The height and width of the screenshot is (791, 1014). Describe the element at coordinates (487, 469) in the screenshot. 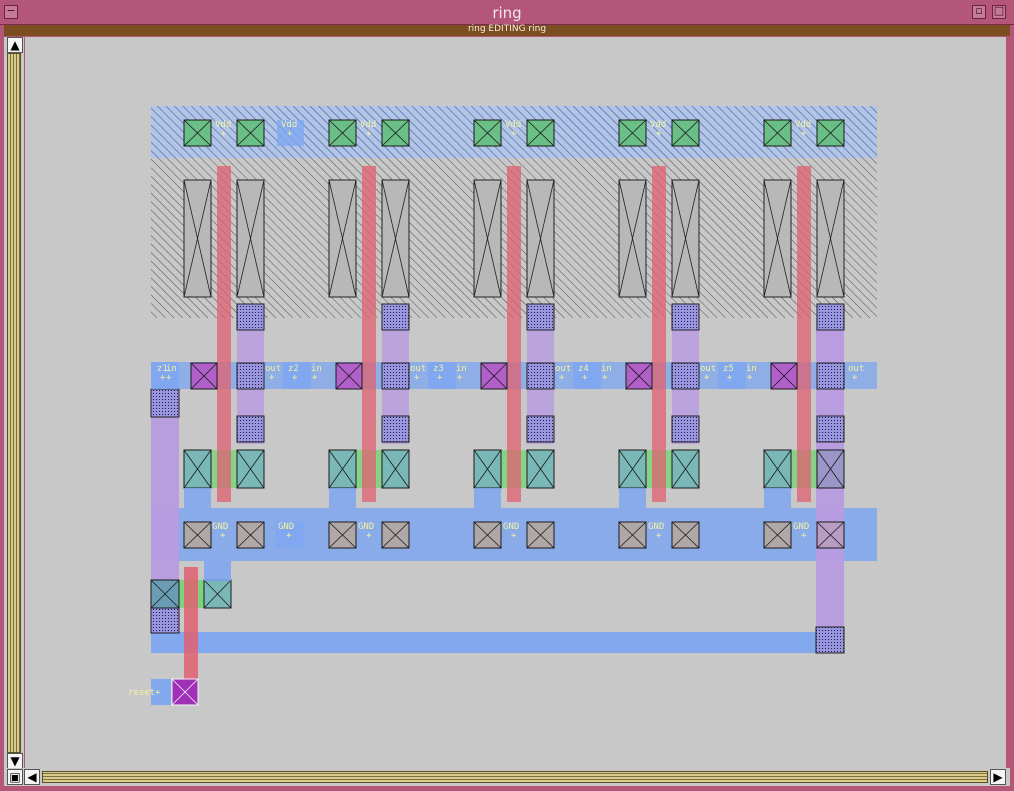

I see `stage-3-nmos-left` at that location.